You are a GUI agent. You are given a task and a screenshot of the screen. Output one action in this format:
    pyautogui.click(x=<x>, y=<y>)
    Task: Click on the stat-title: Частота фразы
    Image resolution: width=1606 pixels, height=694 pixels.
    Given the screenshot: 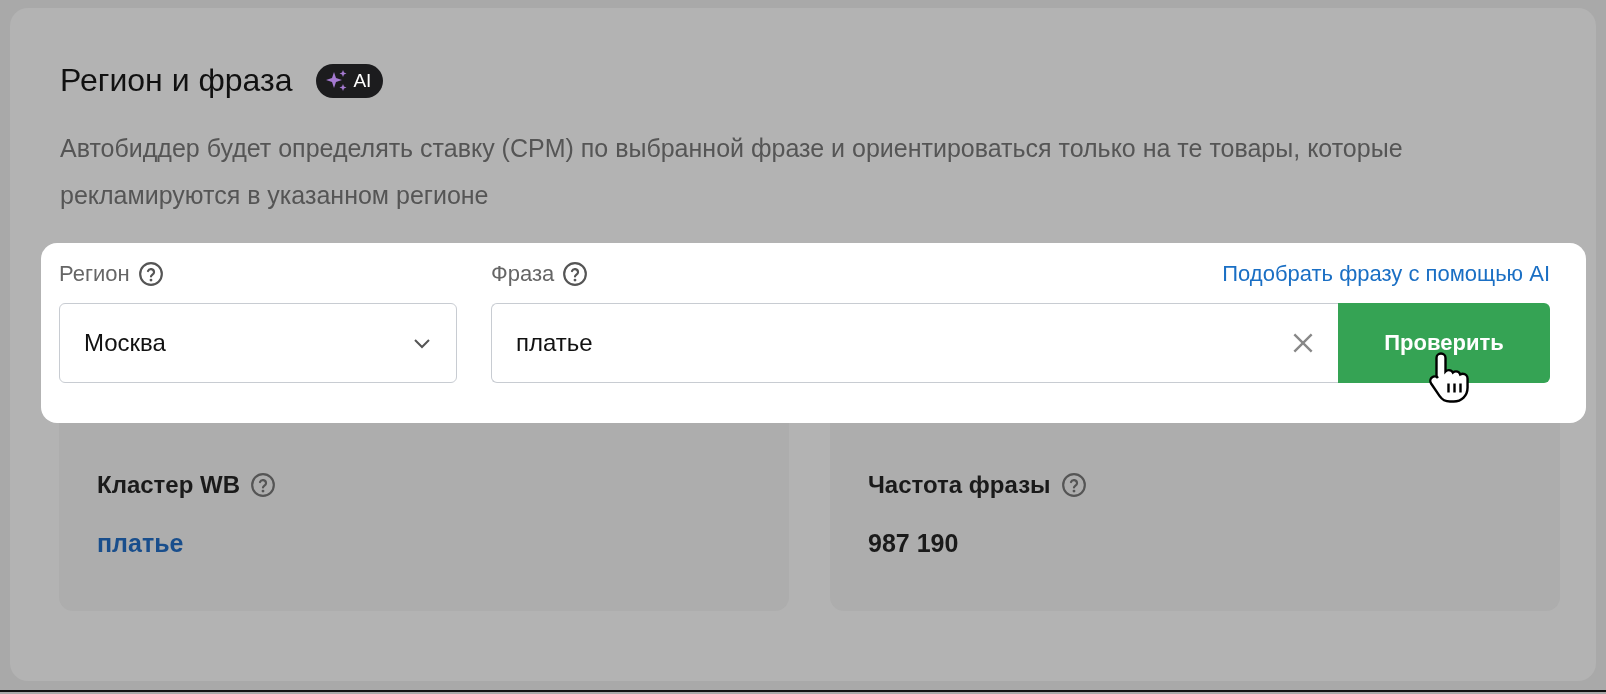 What is the action you would take?
    pyautogui.click(x=959, y=485)
    